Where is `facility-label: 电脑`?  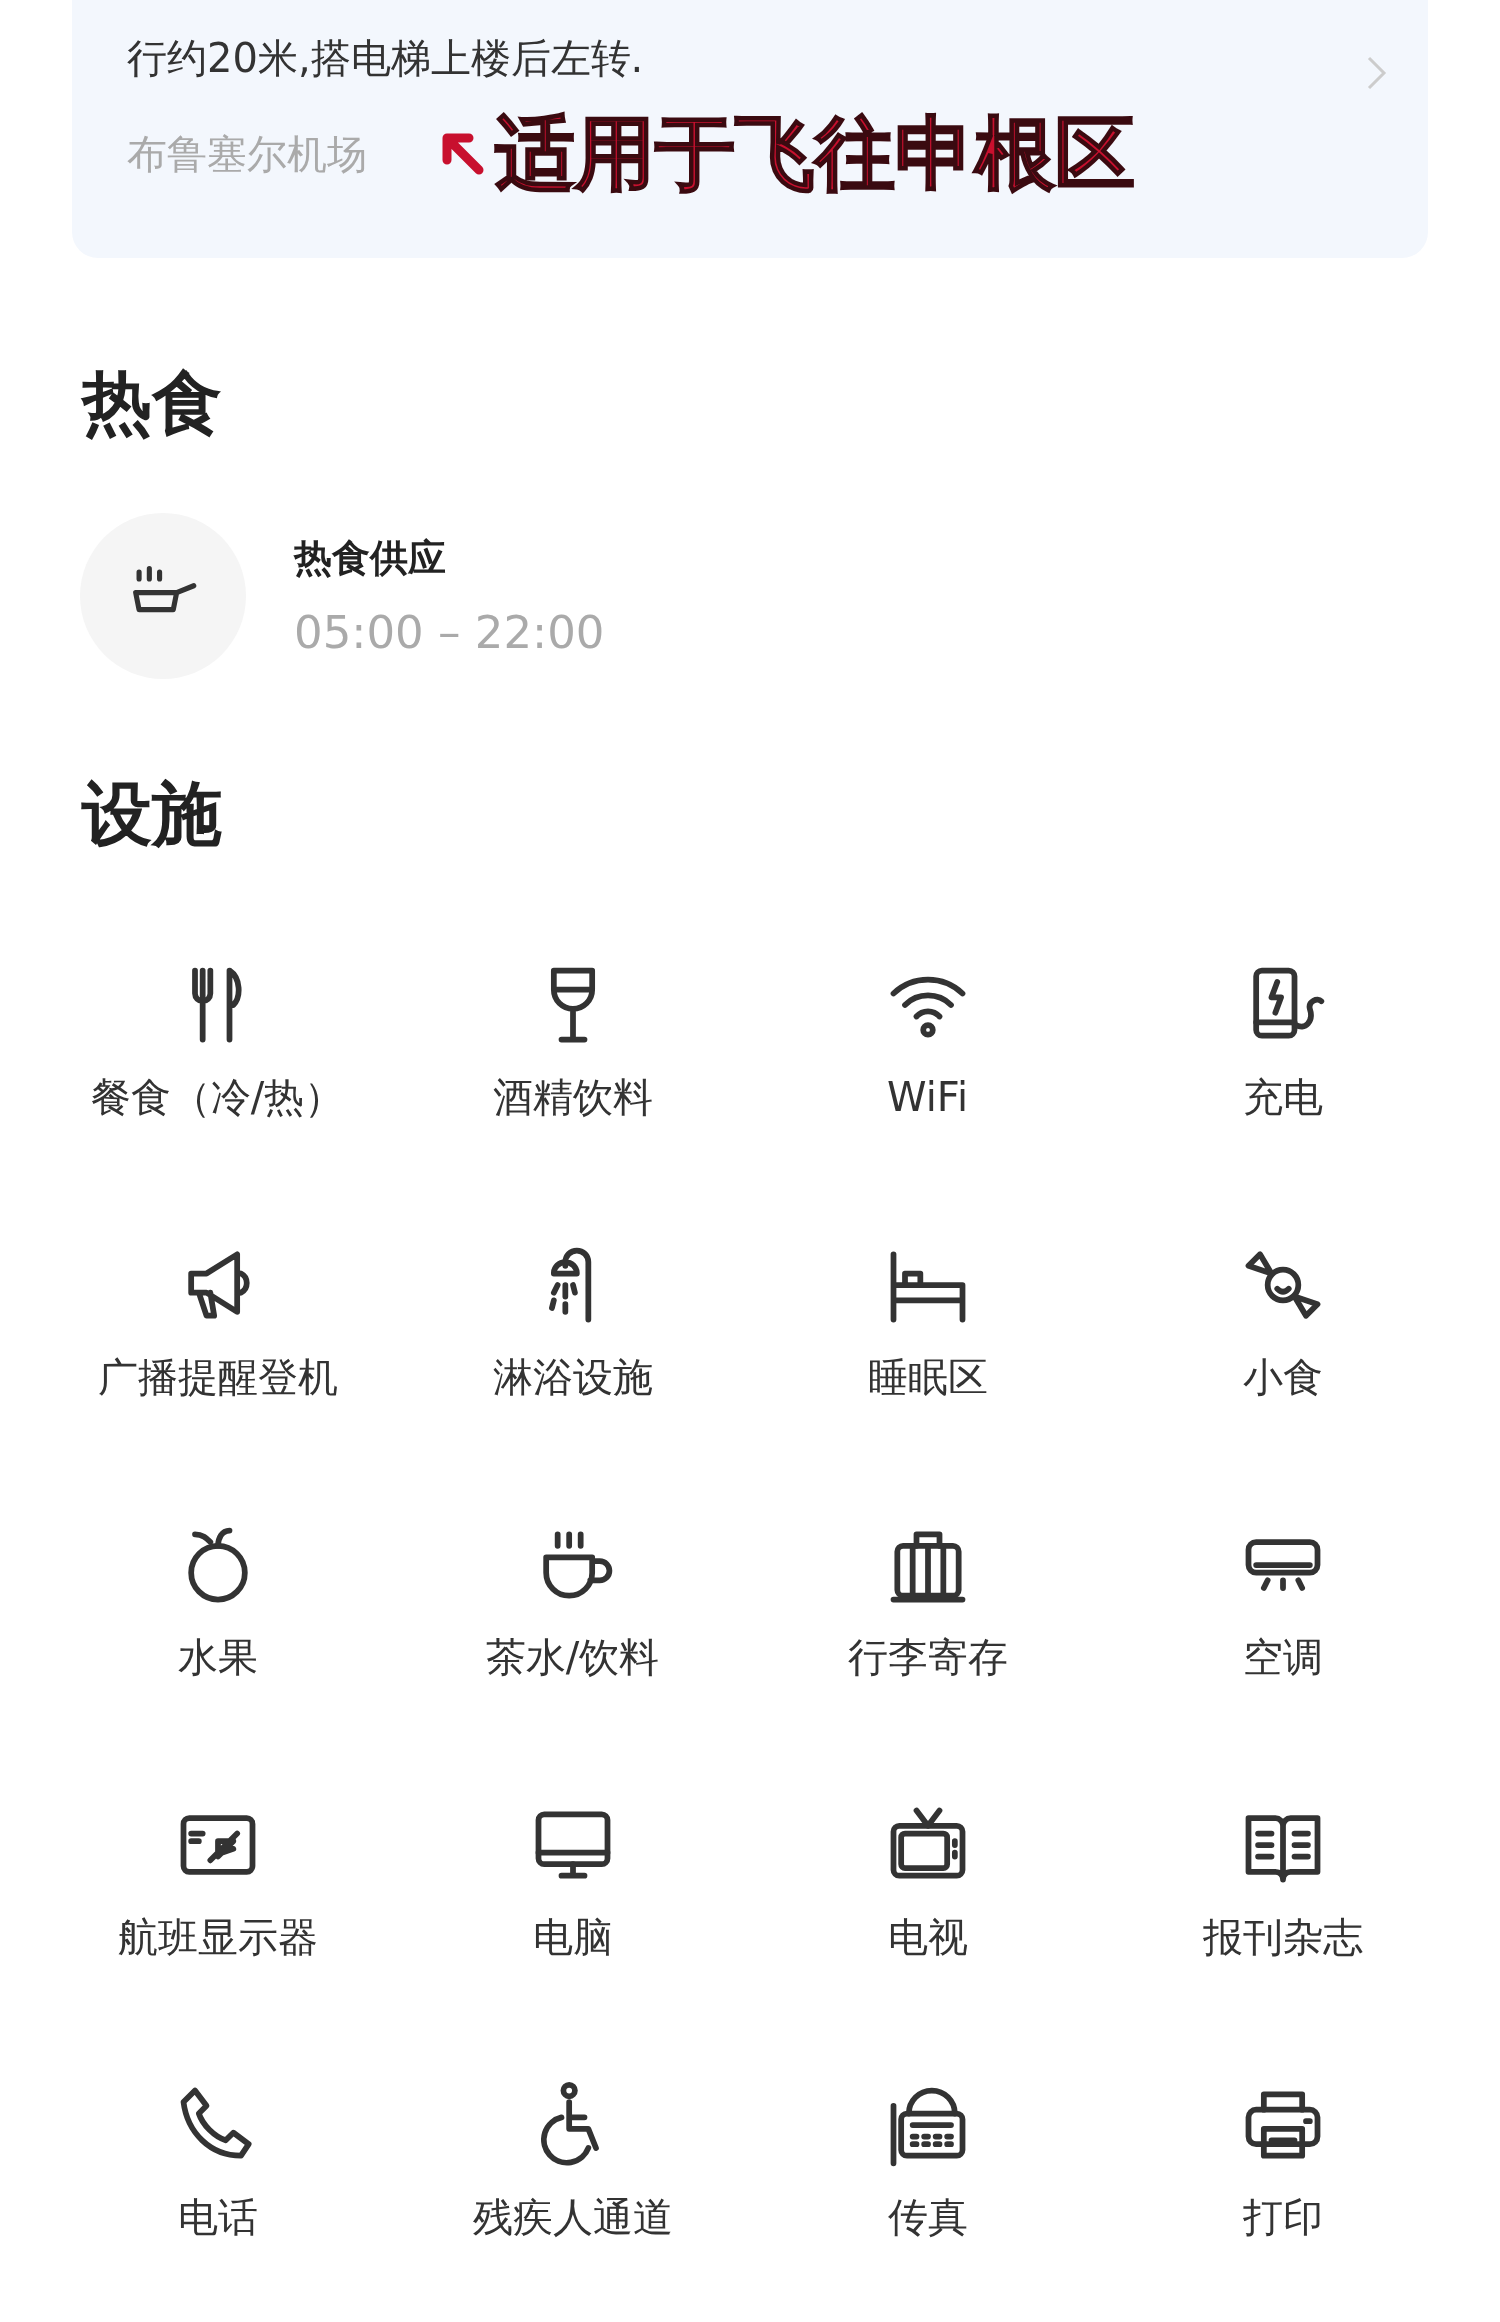 facility-label: 电脑 is located at coordinates (572, 1937).